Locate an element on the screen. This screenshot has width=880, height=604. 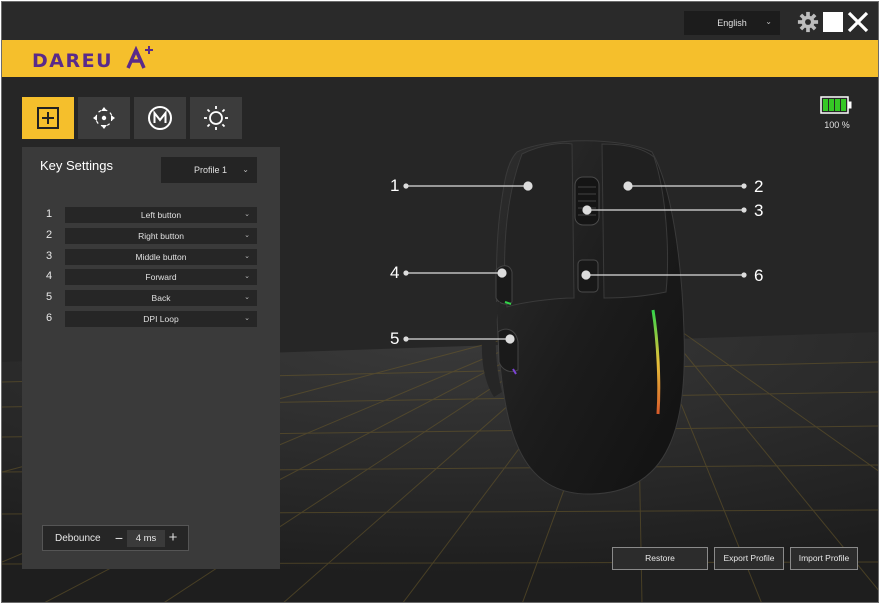
key-row-5: 5 Back ⌄ is located at coordinates (151, 298).